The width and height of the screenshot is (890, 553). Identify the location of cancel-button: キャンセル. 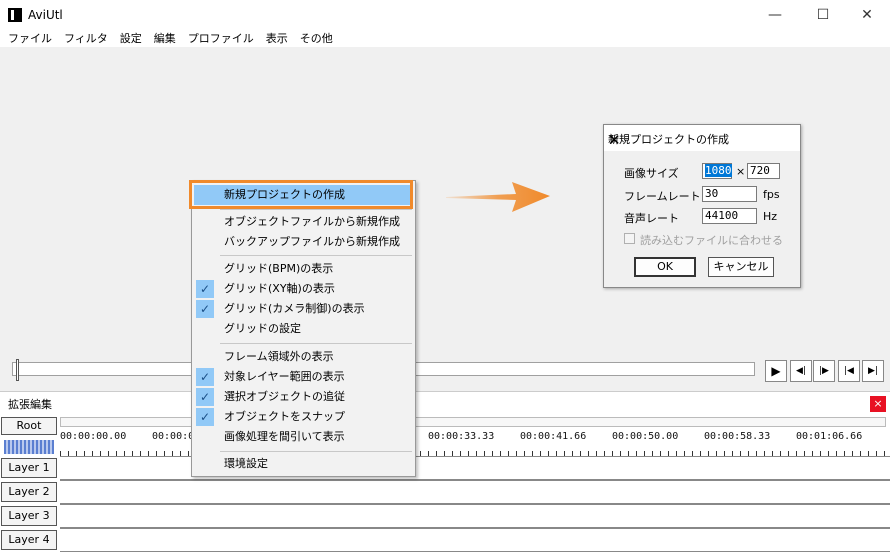
(741, 267).